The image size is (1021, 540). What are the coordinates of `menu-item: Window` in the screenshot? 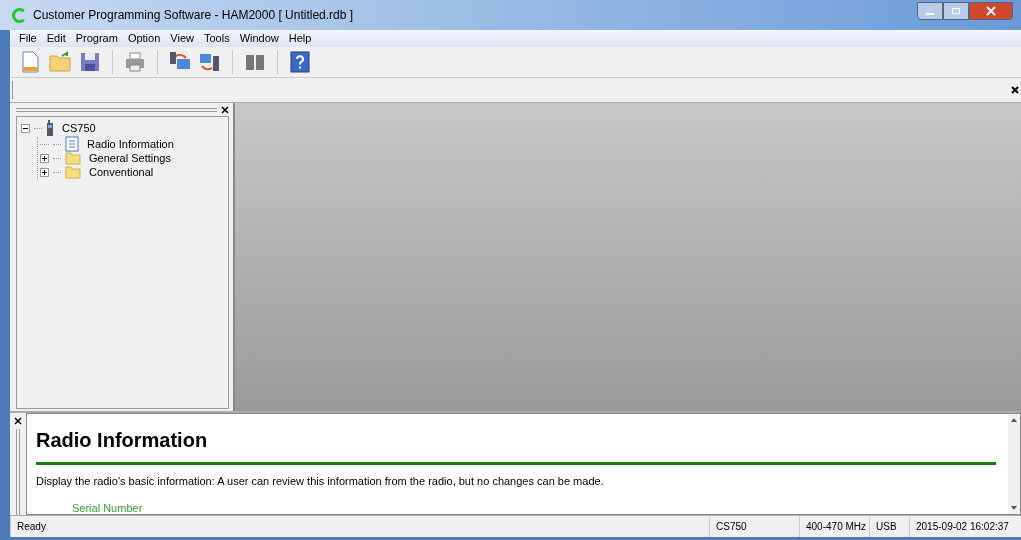 It's located at (259, 38).